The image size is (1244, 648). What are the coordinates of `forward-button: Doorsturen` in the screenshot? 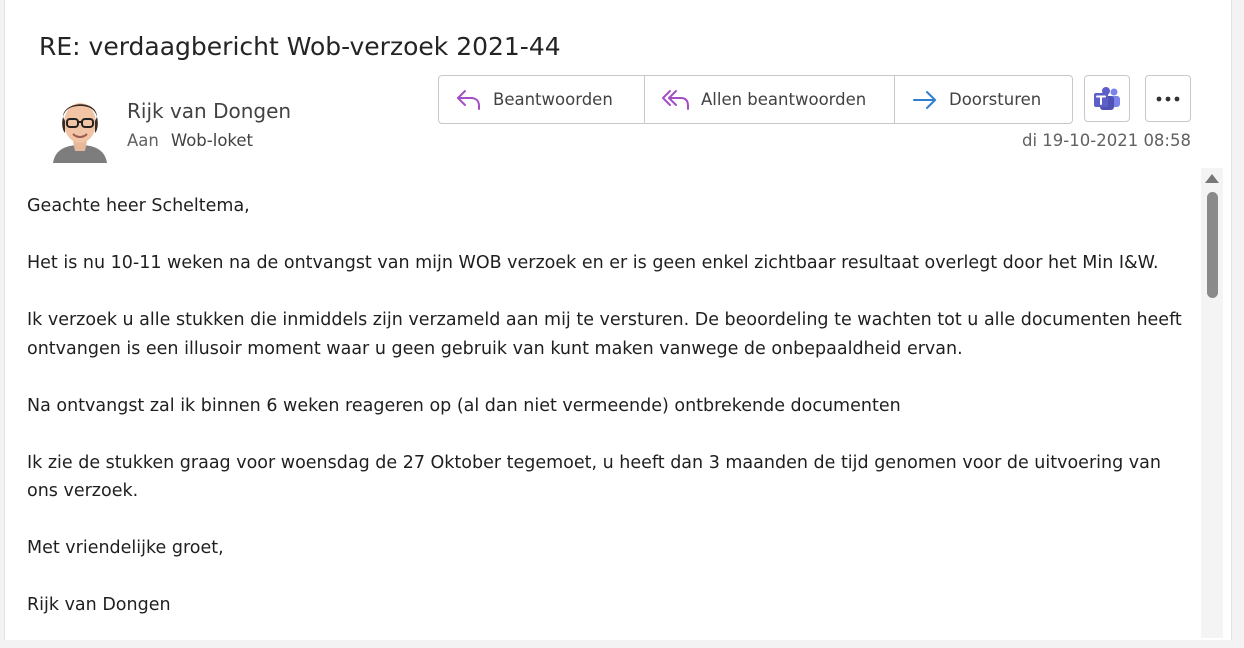 It's located at (983, 99).